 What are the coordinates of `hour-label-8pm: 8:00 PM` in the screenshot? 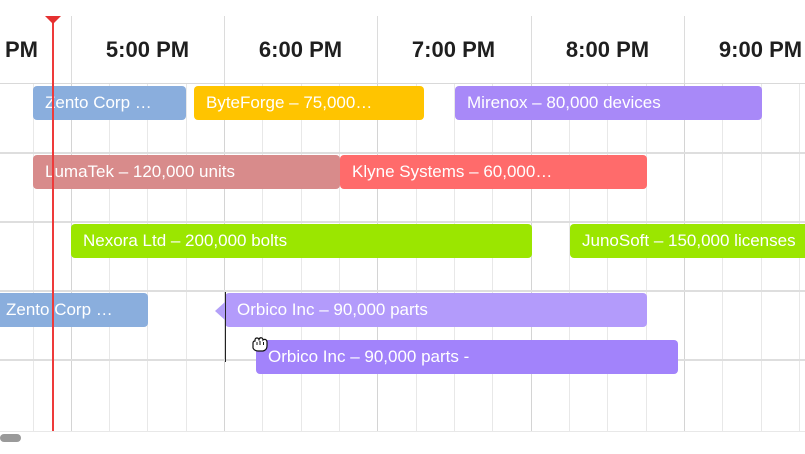 It's located at (607, 49).